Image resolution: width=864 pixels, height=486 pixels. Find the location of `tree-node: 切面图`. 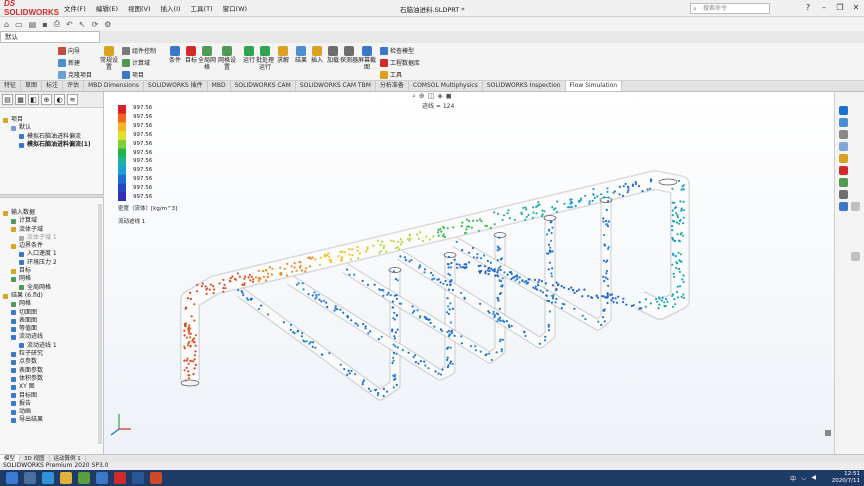

tree-node: 切面图 is located at coordinates (52, 313).